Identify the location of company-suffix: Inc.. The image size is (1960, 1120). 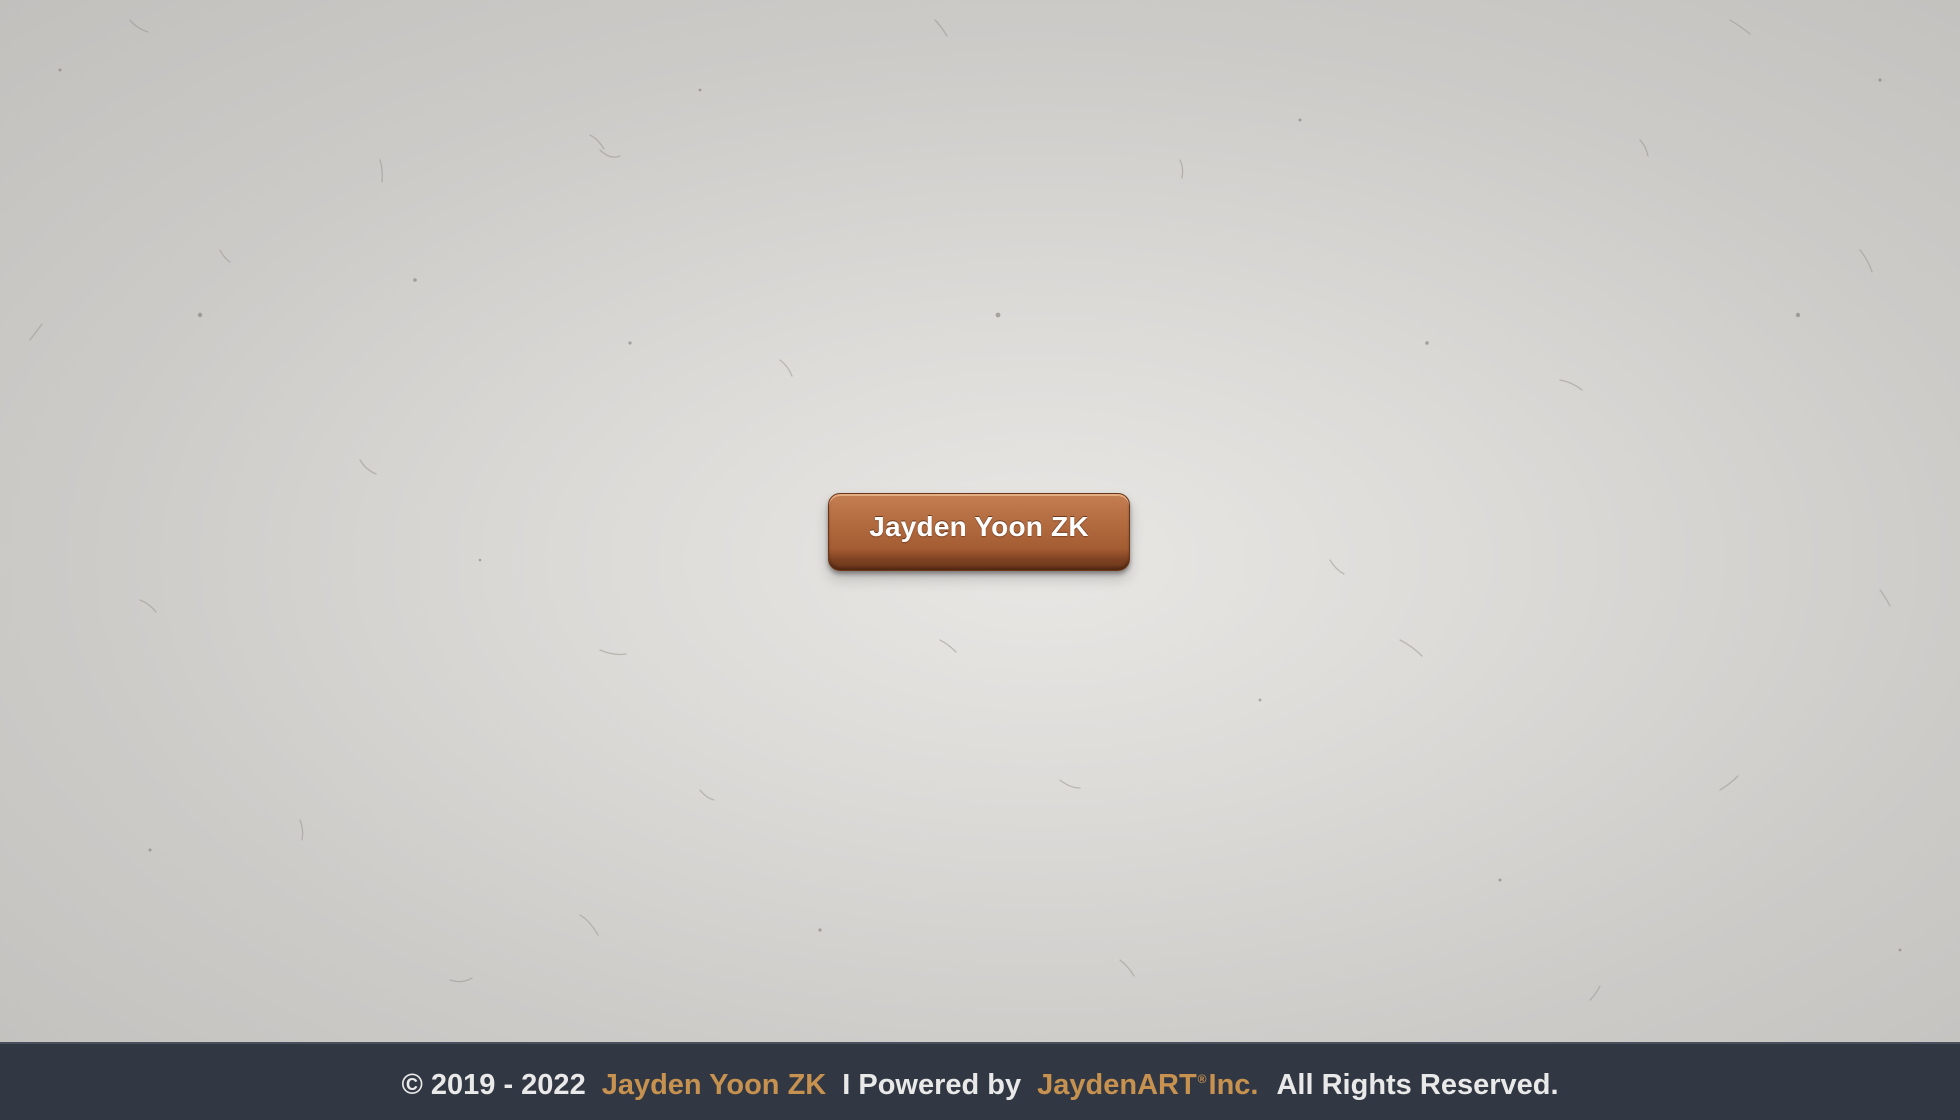
(1233, 1084).